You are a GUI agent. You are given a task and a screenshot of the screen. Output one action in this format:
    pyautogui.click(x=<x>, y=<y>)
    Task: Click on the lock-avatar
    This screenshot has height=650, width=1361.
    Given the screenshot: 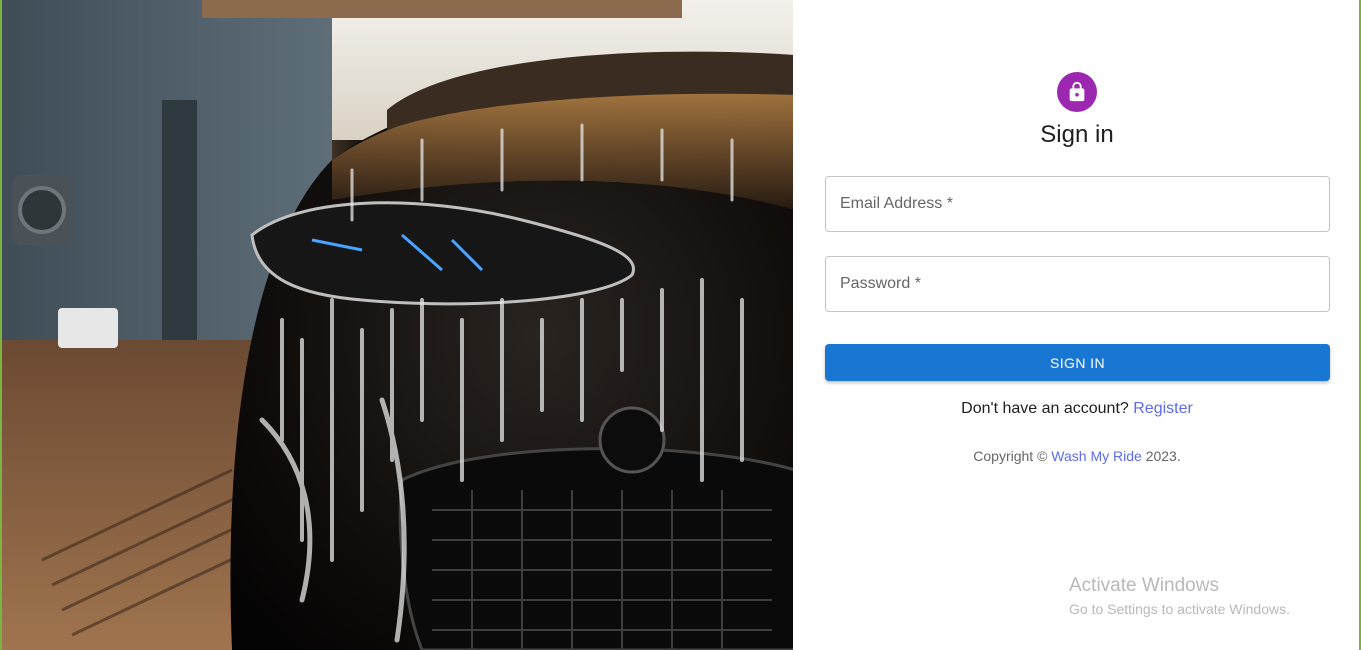 What is the action you would take?
    pyautogui.click(x=1077, y=92)
    